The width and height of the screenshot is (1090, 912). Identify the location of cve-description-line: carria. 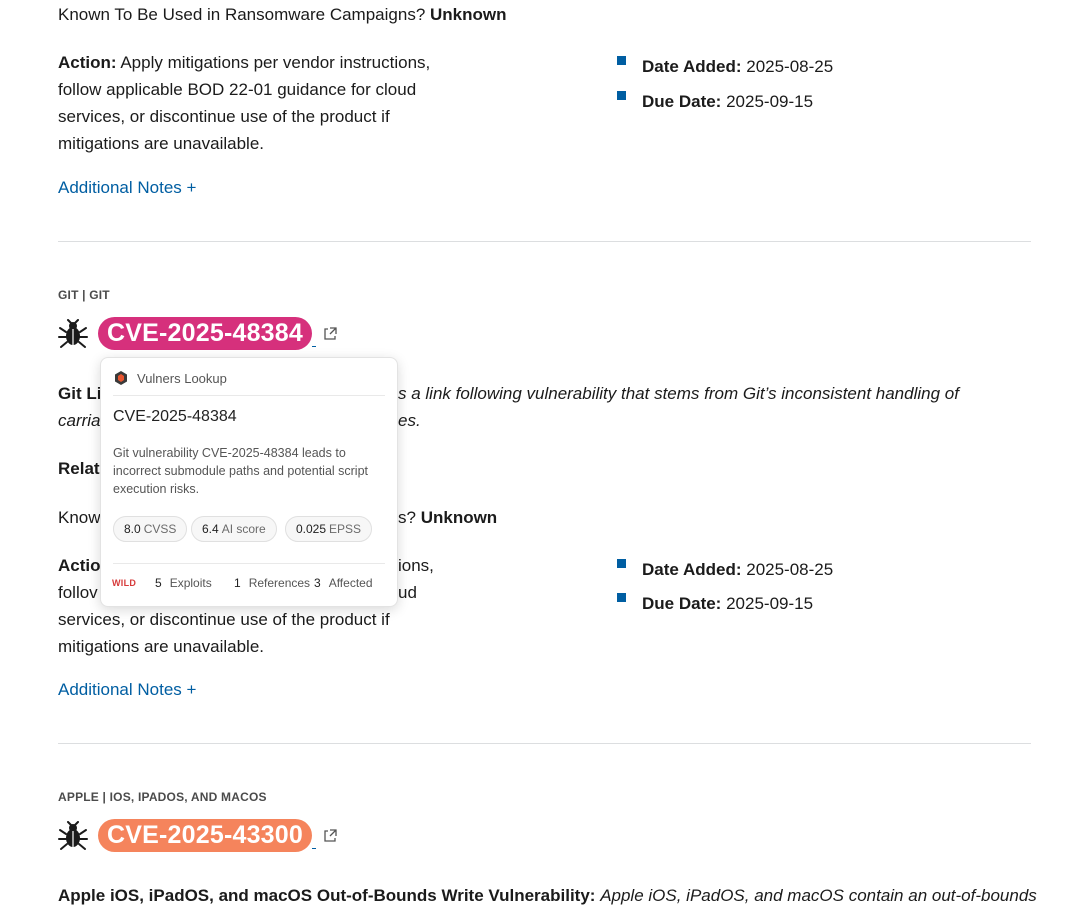
(79, 420).